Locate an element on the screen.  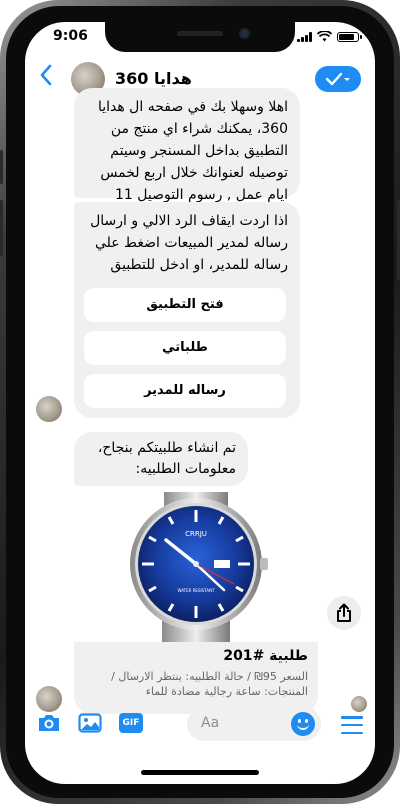
order-id: طلبية #201 is located at coordinates (265, 656).